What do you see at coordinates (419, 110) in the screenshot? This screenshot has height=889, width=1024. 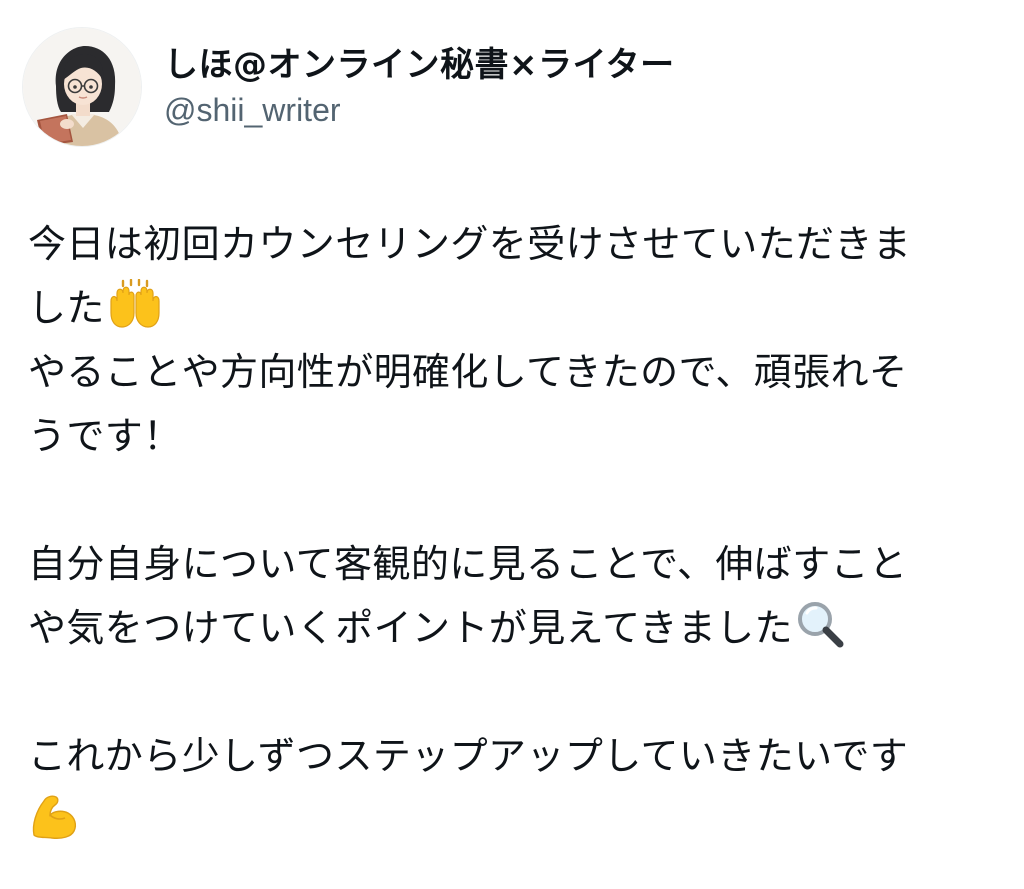 I see `user-handle: @shii_writer` at bounding box center [419, 110].